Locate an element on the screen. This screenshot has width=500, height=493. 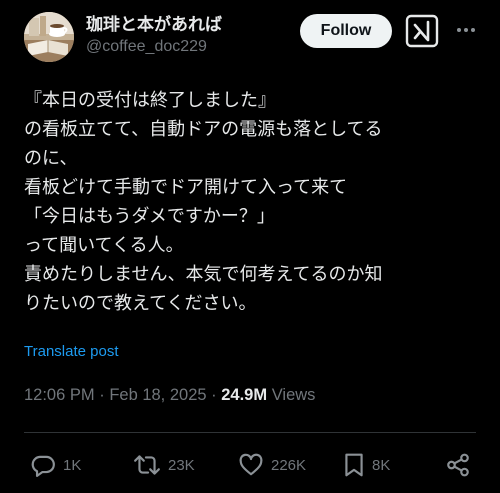
share-button is located at coordinates (458, 465).